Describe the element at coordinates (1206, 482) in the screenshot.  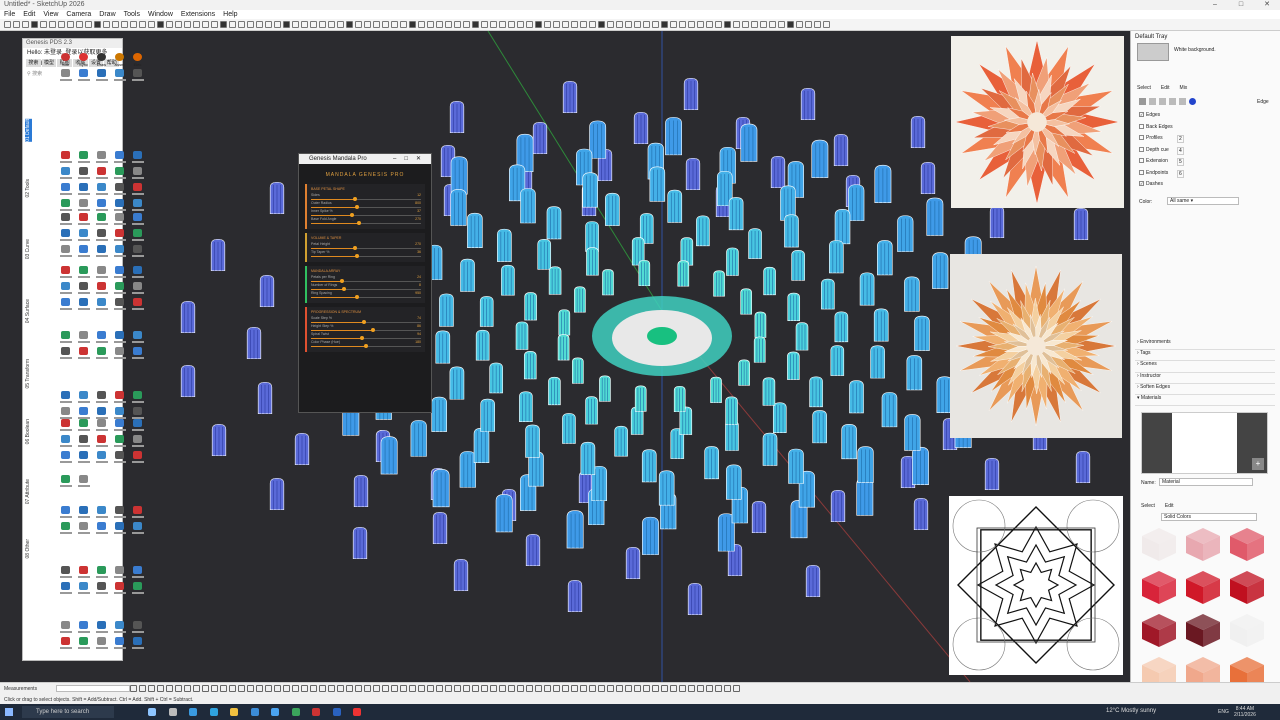
I see `material-name-input: Material` at that location.